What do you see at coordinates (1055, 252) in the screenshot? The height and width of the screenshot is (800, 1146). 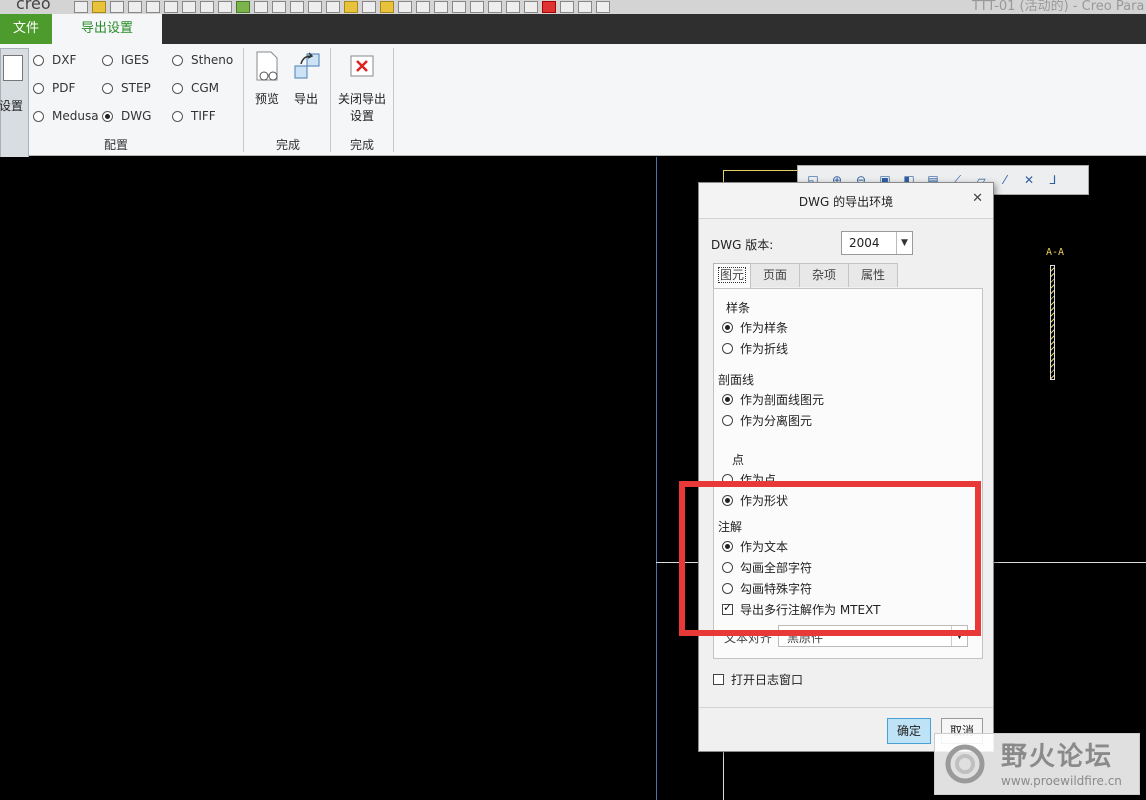 I see `section-label: A-A` at bounding box center [1055, 252].